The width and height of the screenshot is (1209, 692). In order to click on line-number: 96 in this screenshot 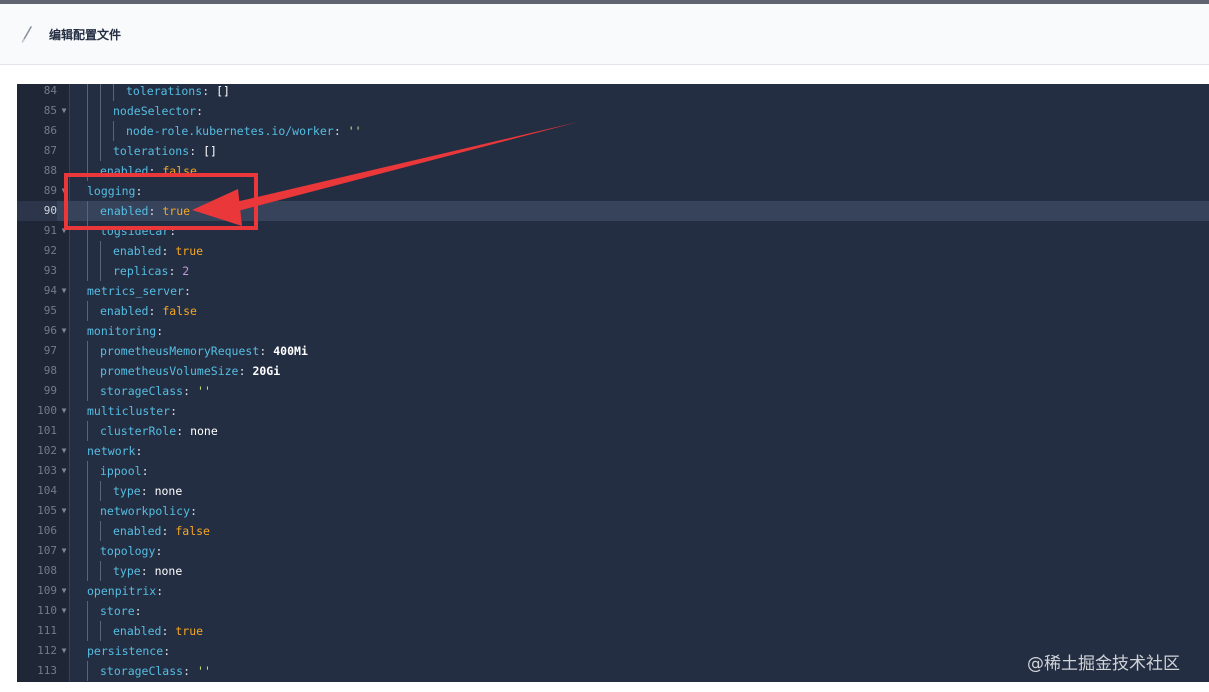, I will do `click(50, 330)`.